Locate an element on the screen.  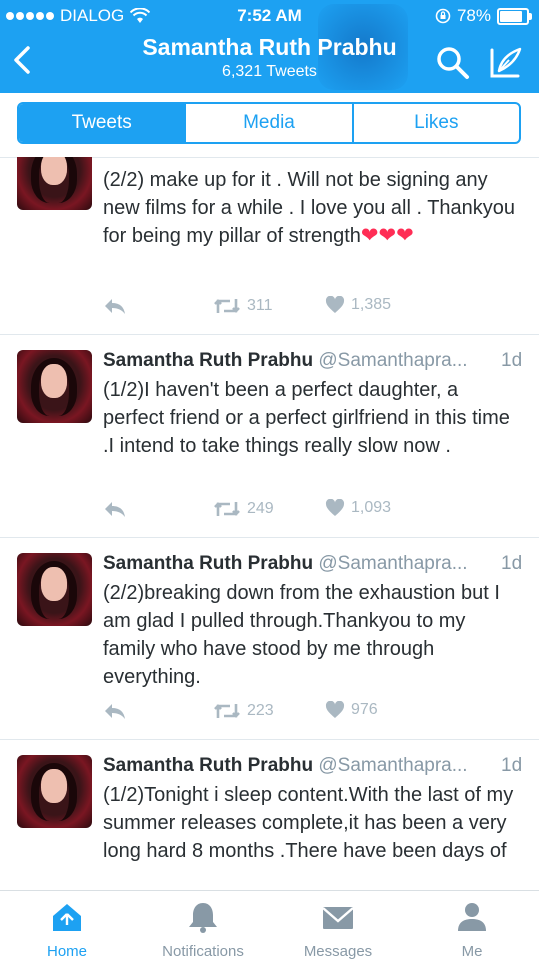
tweet-actions: 311 1,385 is located at coordinates (313, 308).